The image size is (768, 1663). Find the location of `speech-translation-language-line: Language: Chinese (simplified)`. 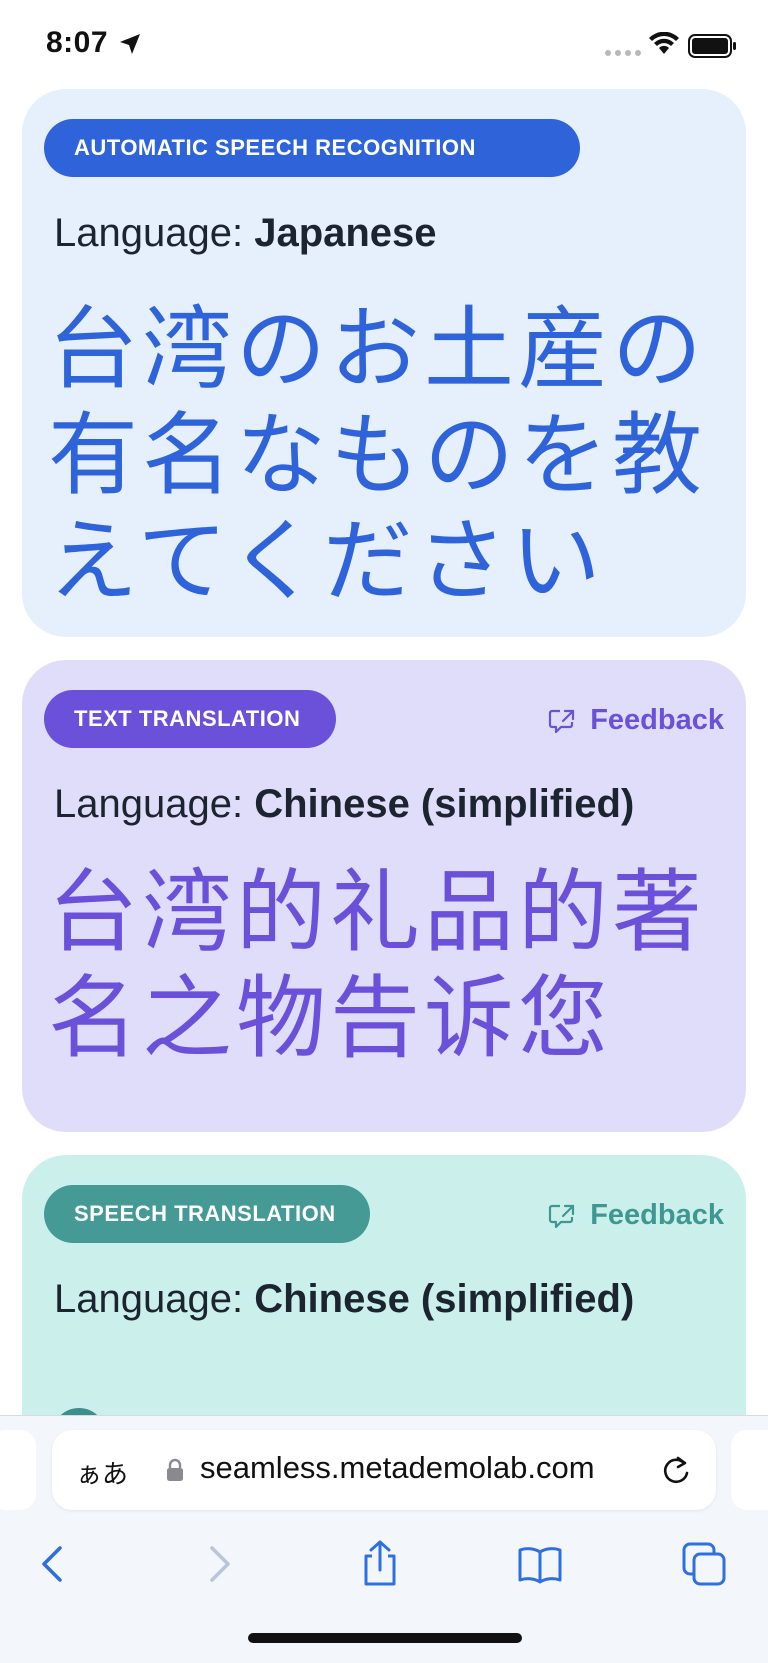

speech-translation-language-line: Language: Chinese (simplified) is located at coordinates (344, 1299).